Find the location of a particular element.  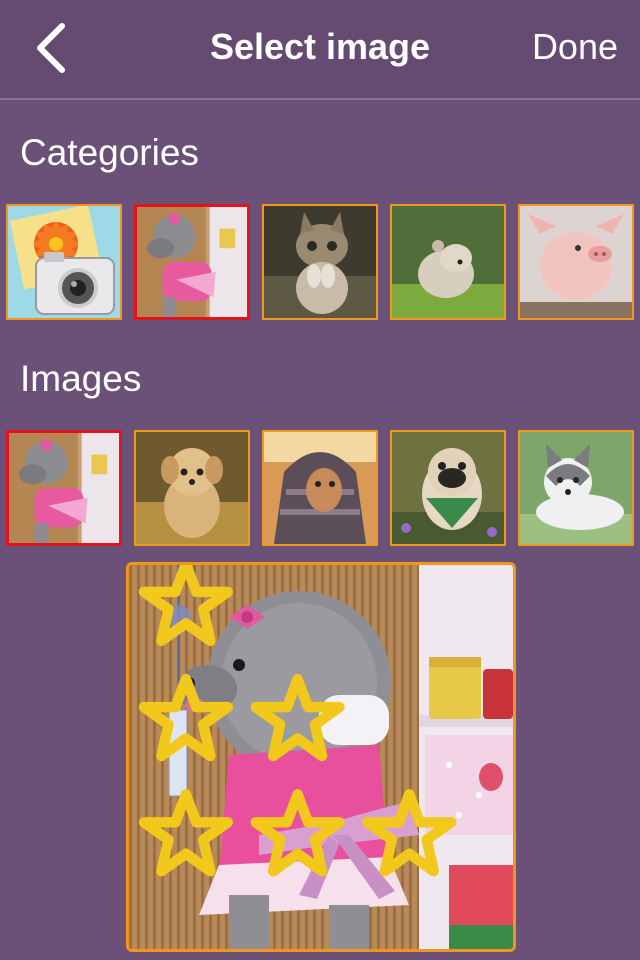

category-thumb-hamster is located at coordinates (448, 262).